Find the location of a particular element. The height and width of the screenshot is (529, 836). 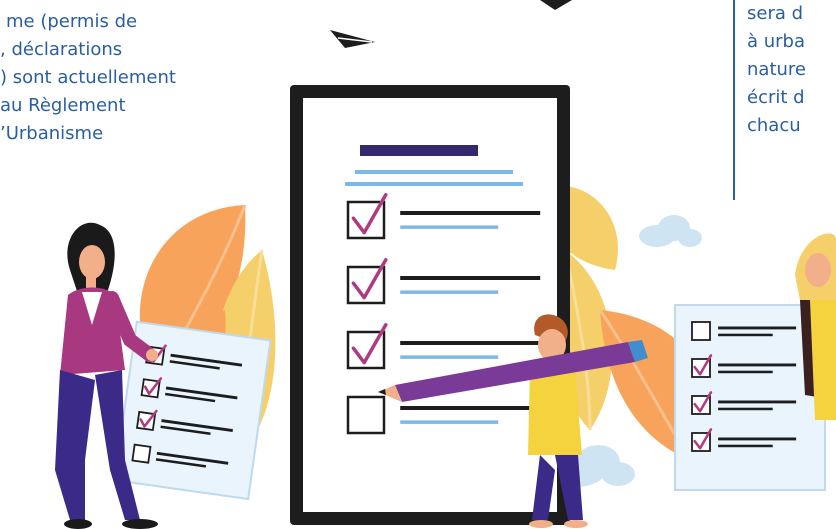

right-text-line: nature is located at coordinates (776, 69).